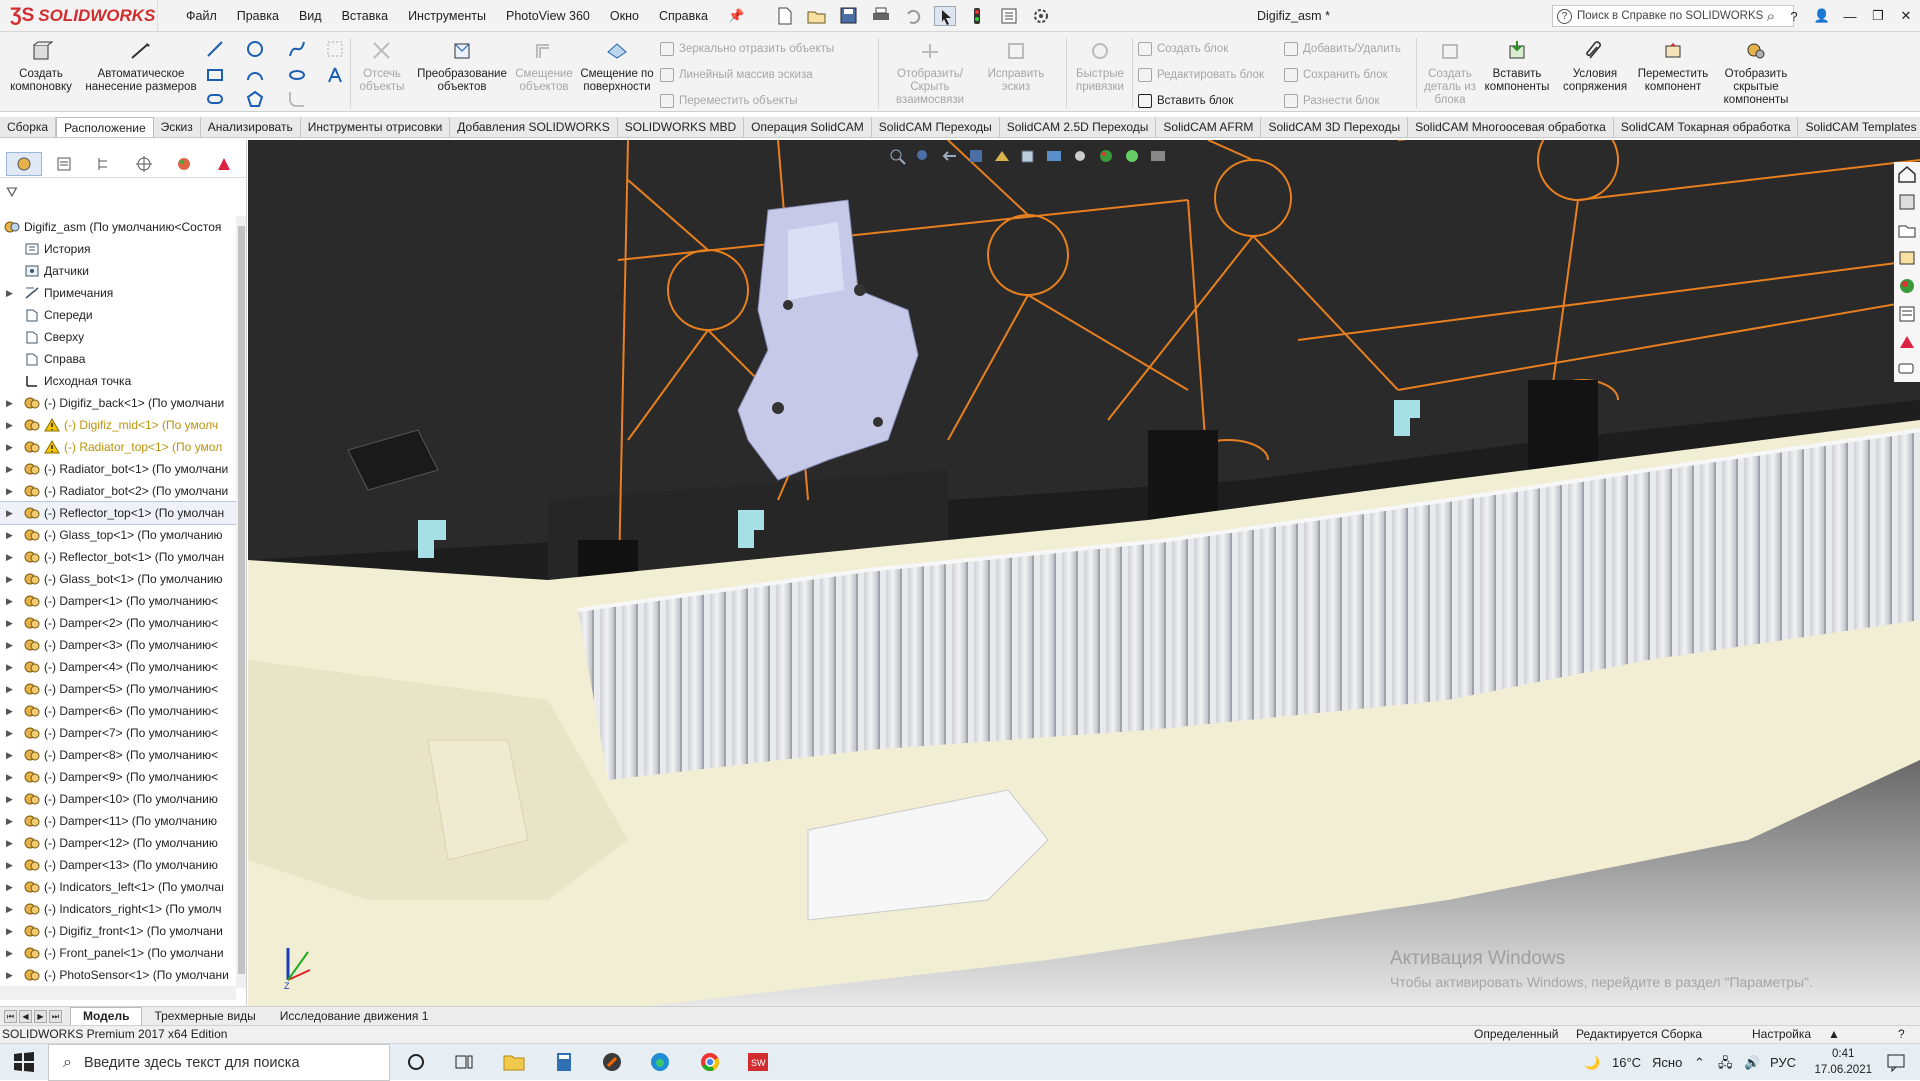  Describe the element at coordinates (1183, 49) in the screenshot. I see `create-block-button: Создать блок` at that location.